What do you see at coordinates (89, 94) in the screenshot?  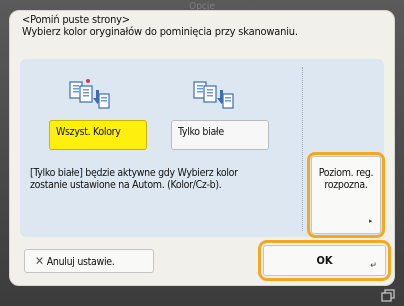 I see `color-pages-icon` at bounding box center [89, 94].